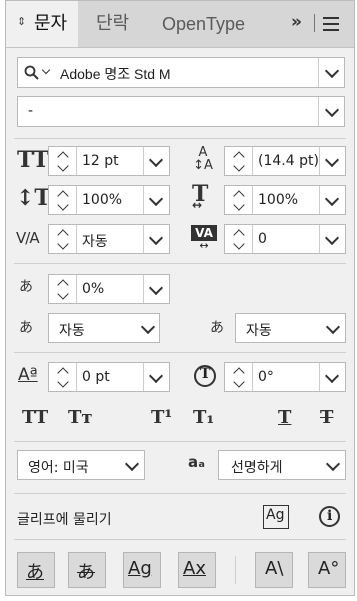 Image resolution: width=357 pixels, height=601 pixels. Describe the element at coordinates (197, 570) in the screenshot. I see `snap-x-height-button: Ax` at that location.